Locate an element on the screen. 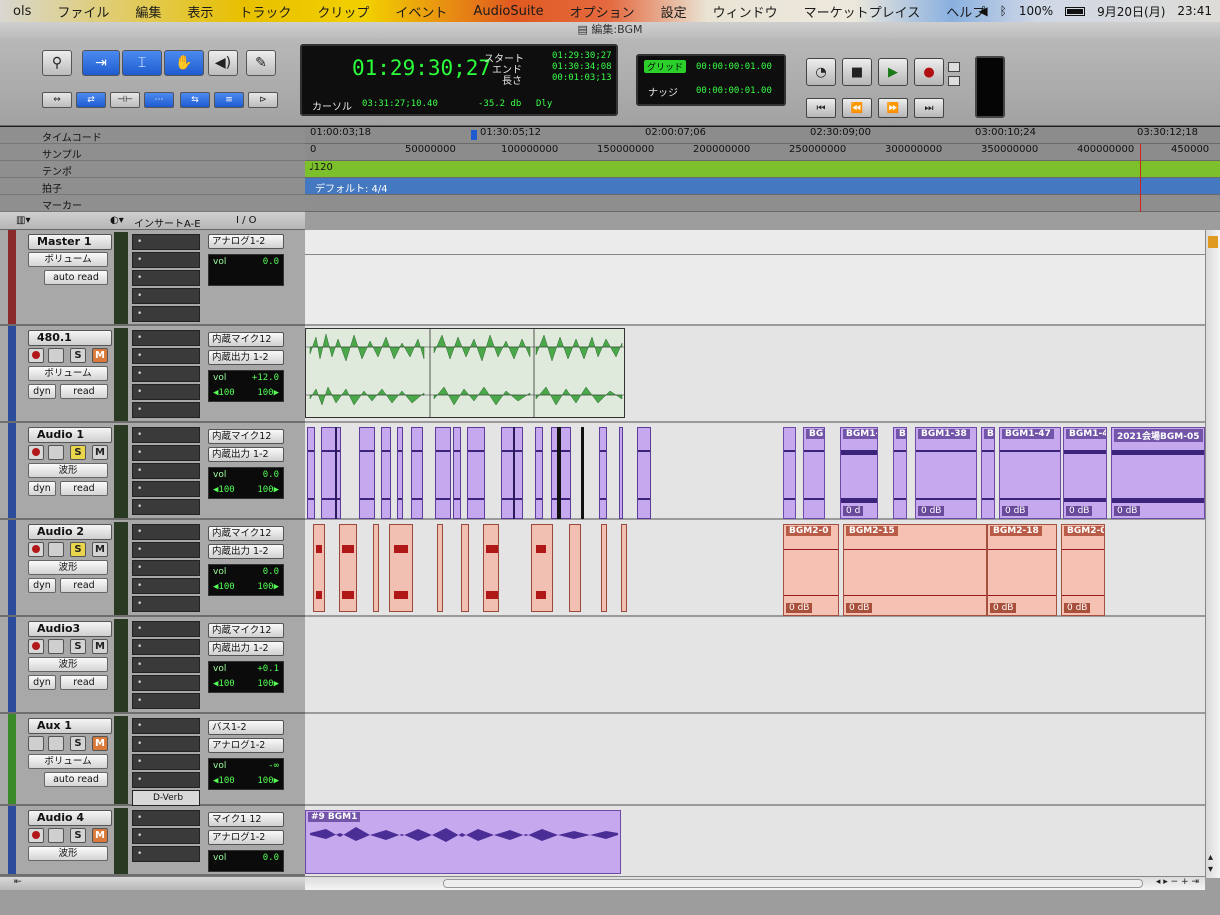 The image size is (1220, 915). audio-clip: BGM2-15 0 dB is located at coordinates (915, 570).